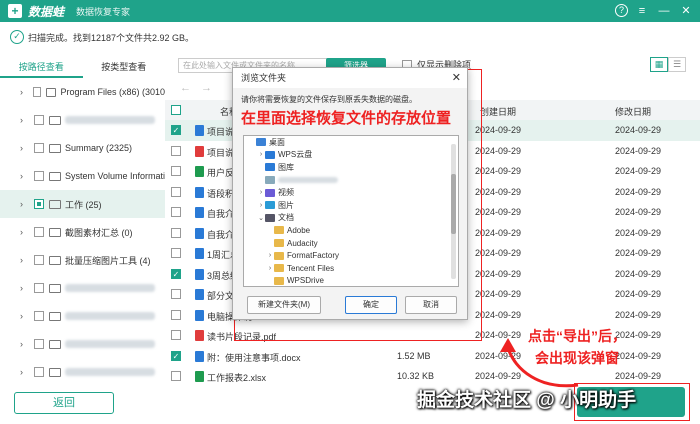 This screenshot has width=700, height=424. What do you see at coordinates (99, 232) in the screenshot?
I see `tree-item-label: 截图素材汇总 (0)` at bounding box center [99, 232].